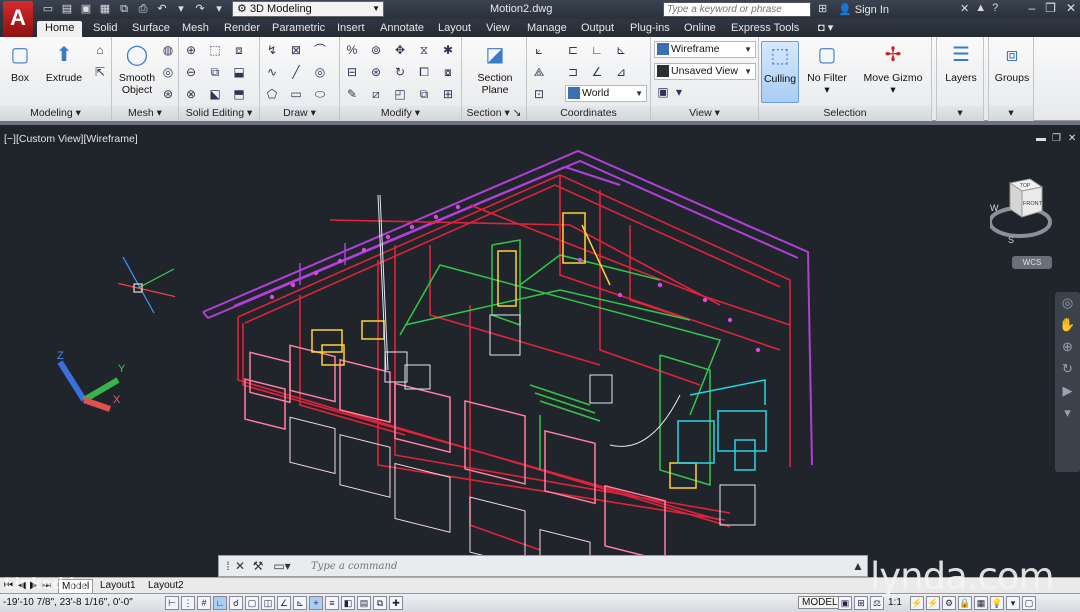 The width and height of the screenshot is (1080, 612). Describe the element at coordinates (162, 9) in the screenshot. I see `undo-icon: ↶` at that location.